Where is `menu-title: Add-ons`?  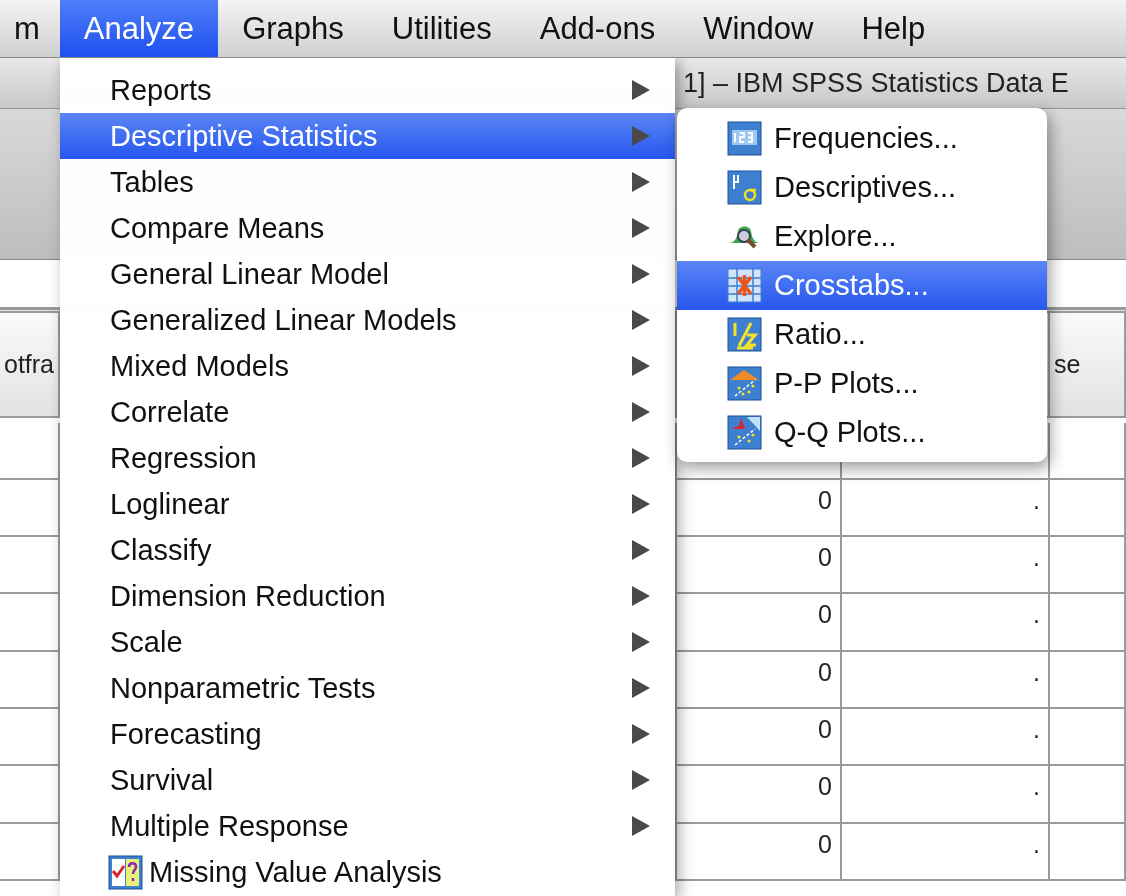 menu-title: Add-ons is located at coordinates (597, 28).